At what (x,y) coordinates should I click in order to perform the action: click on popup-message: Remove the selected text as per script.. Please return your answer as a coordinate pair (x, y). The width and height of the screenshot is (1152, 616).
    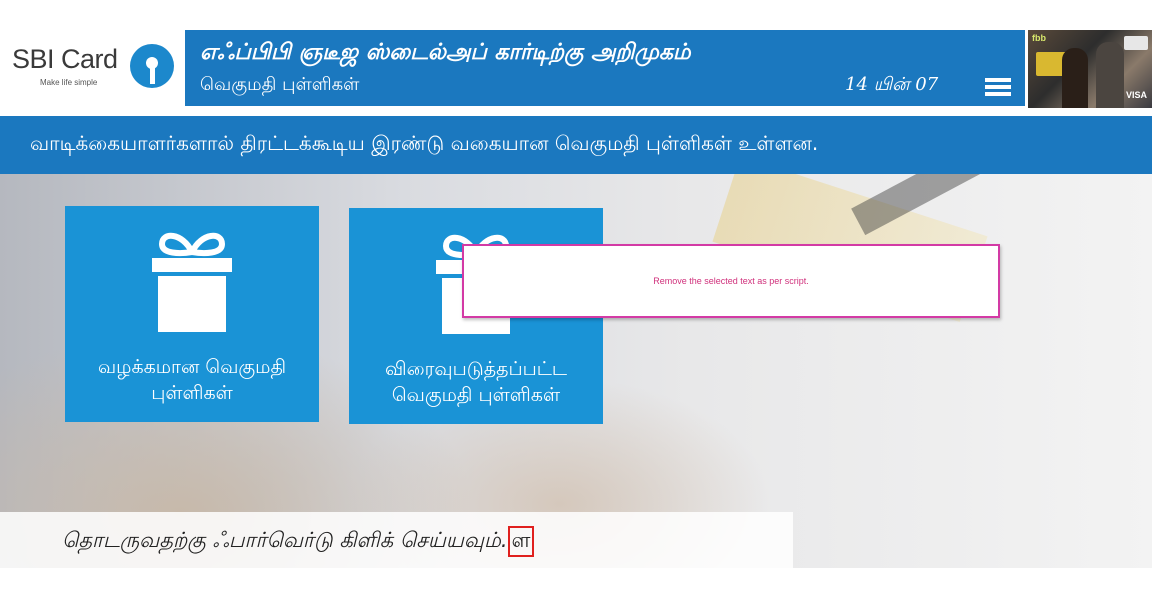
    Looking at the image, I should click on (731, 281).